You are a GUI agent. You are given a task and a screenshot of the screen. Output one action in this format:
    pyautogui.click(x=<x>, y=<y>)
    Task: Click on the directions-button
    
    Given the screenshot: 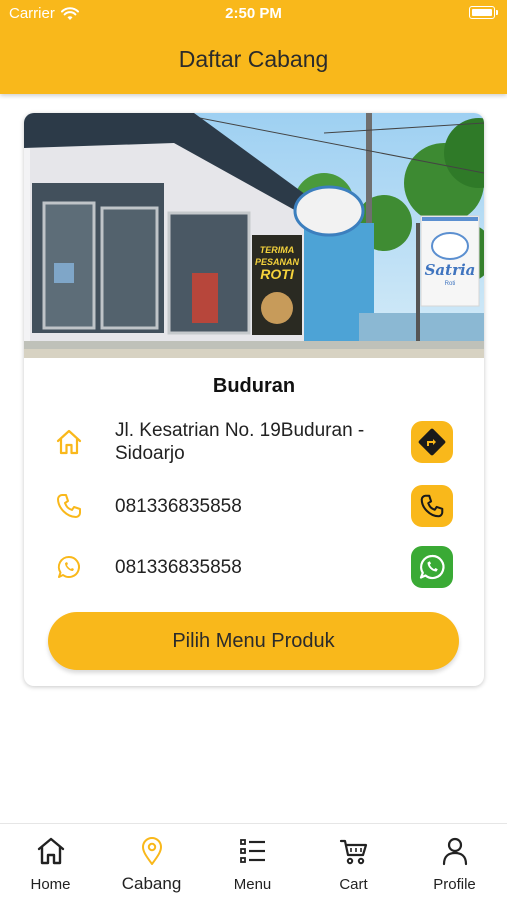 What is the action you would take?
    pyautogui.click(x=432, y=442)
    